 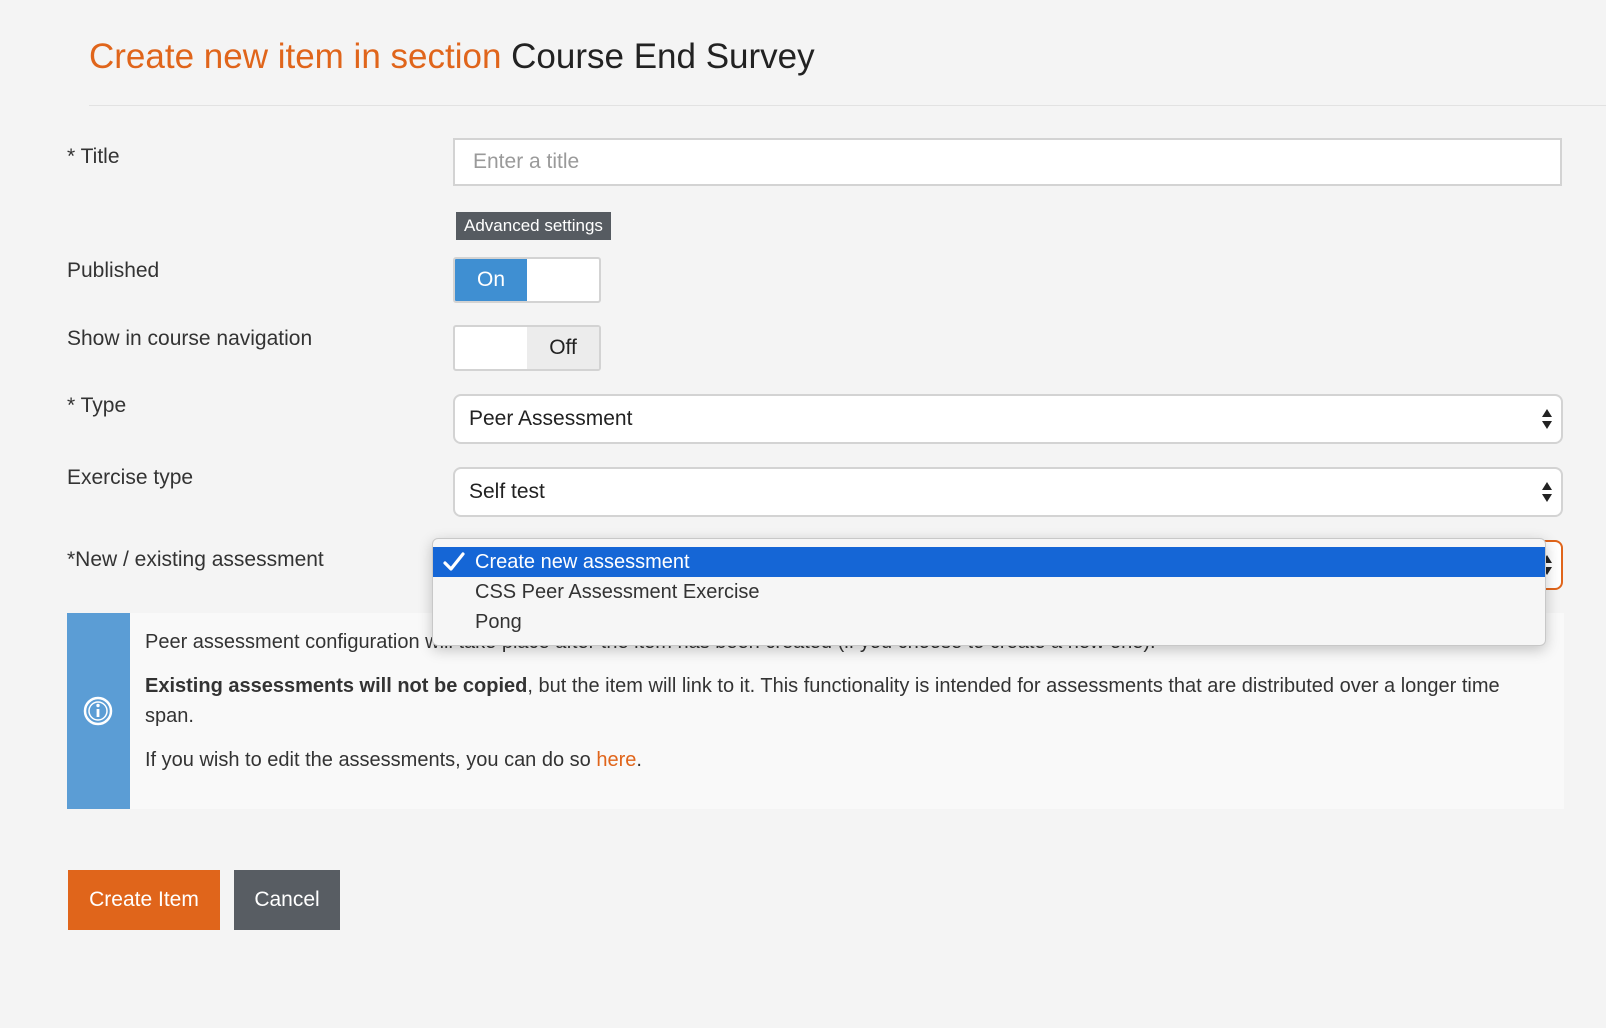 What do you see at coordinates (190, 338) in the screenshot?
I see `show-in-nav-label: Show in course navigation` at bounding box center [190, 338].